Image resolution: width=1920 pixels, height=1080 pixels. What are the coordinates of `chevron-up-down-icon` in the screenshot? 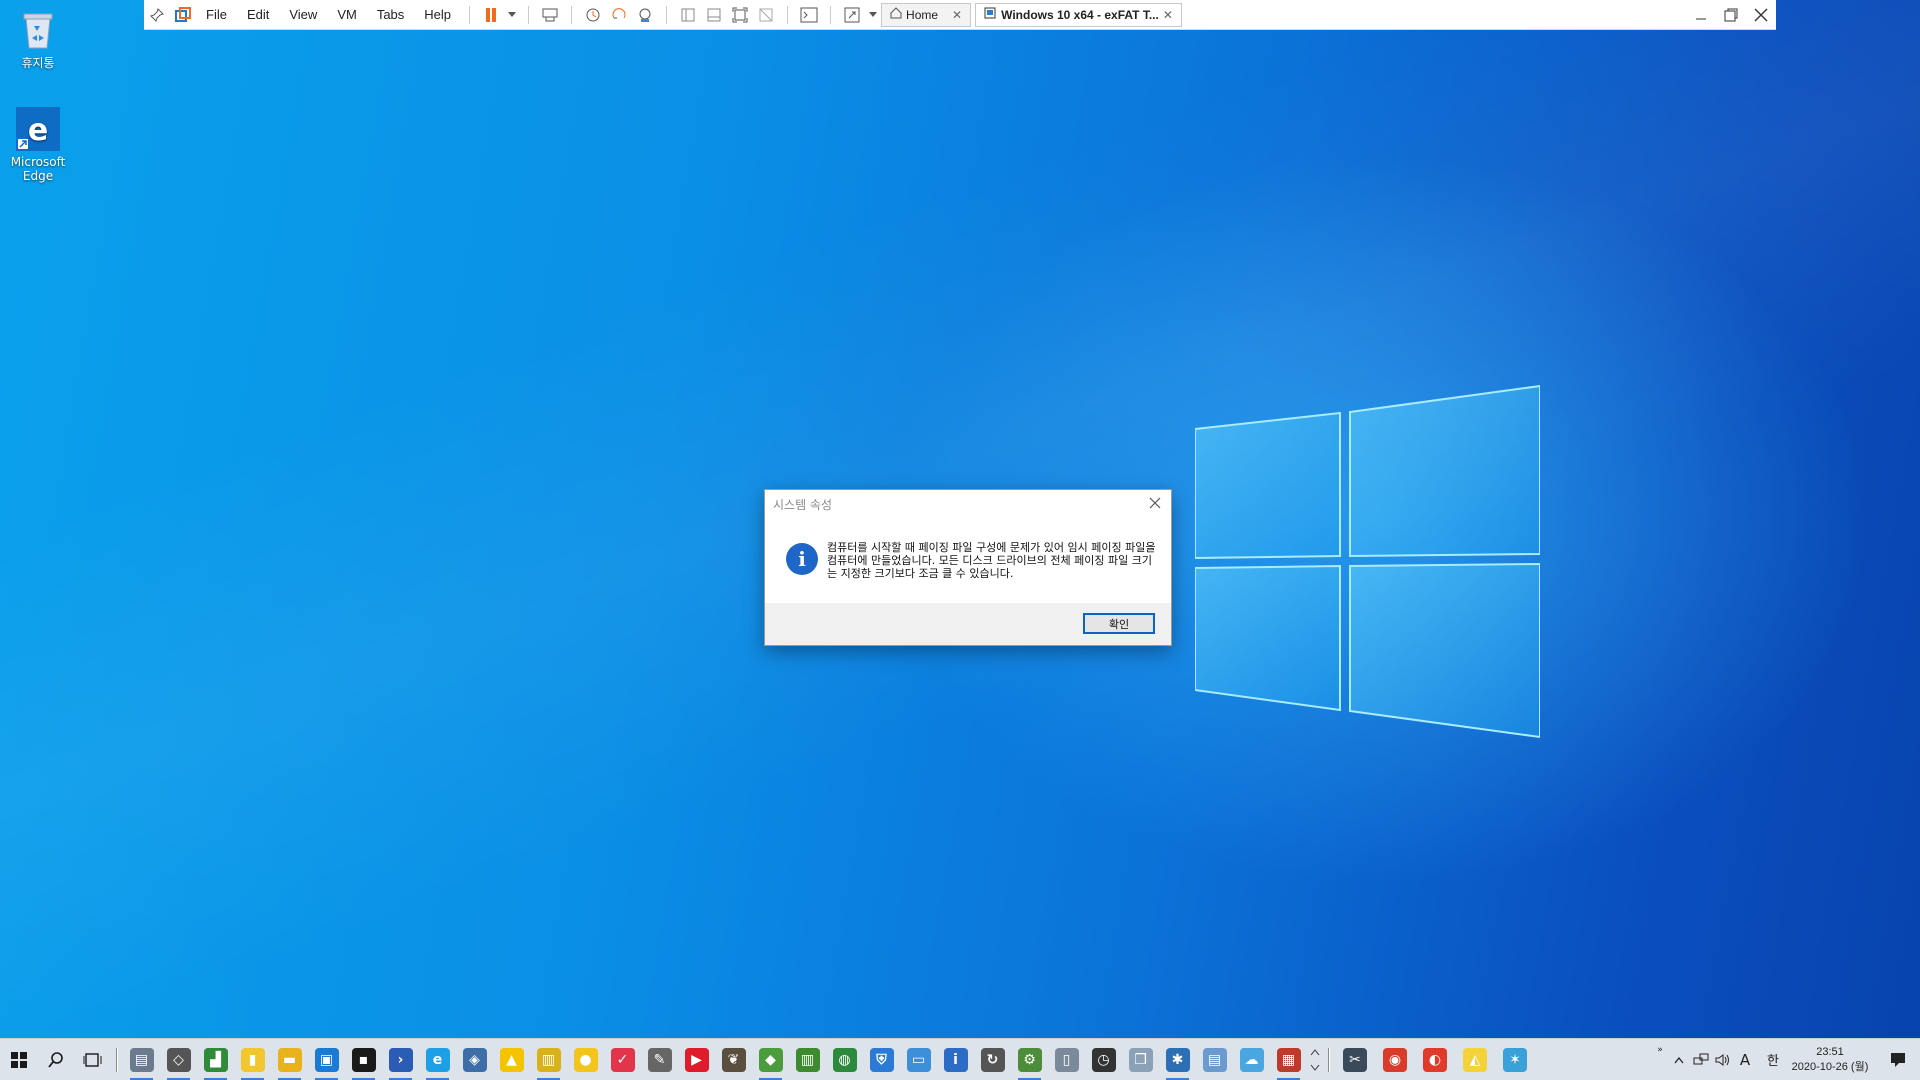 It's located at (1315, 1059).